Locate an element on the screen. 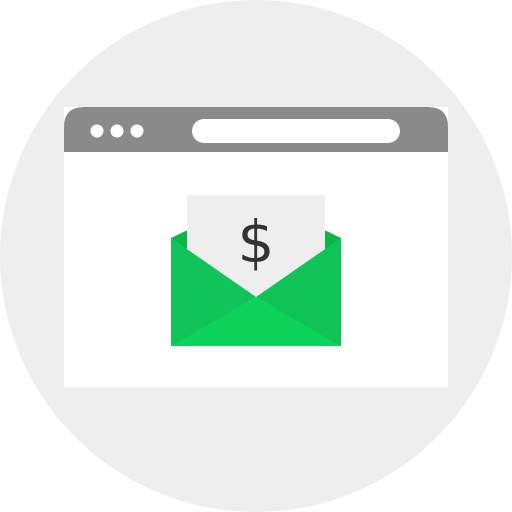 This screenshot has height=512, width=512. dollar-sign-icon: $ is located at coordinates (256, 242).